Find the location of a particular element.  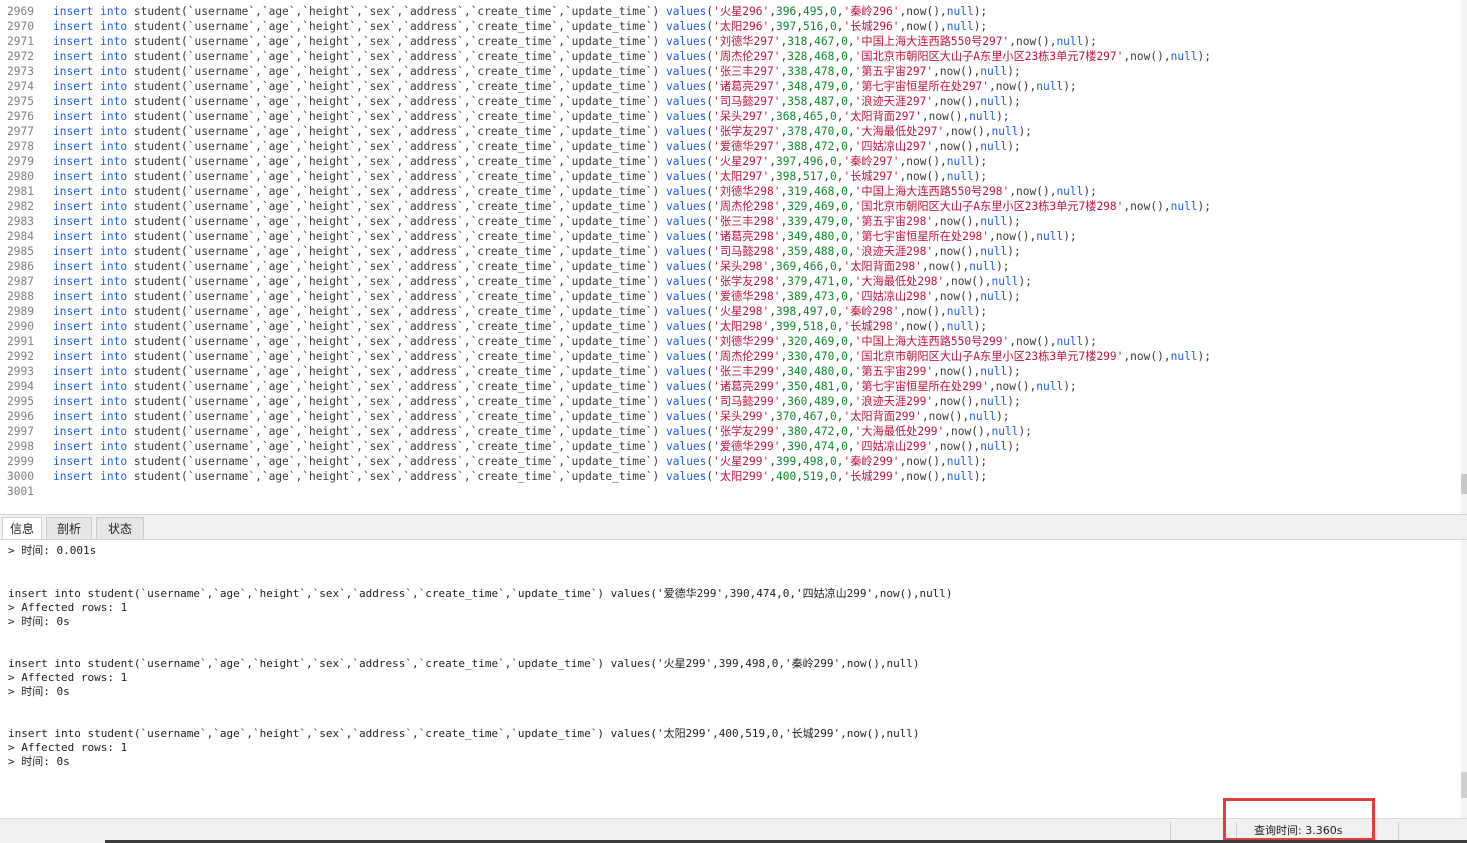

value-username: 诸葛亮297 is located at coordinates (746, 86).